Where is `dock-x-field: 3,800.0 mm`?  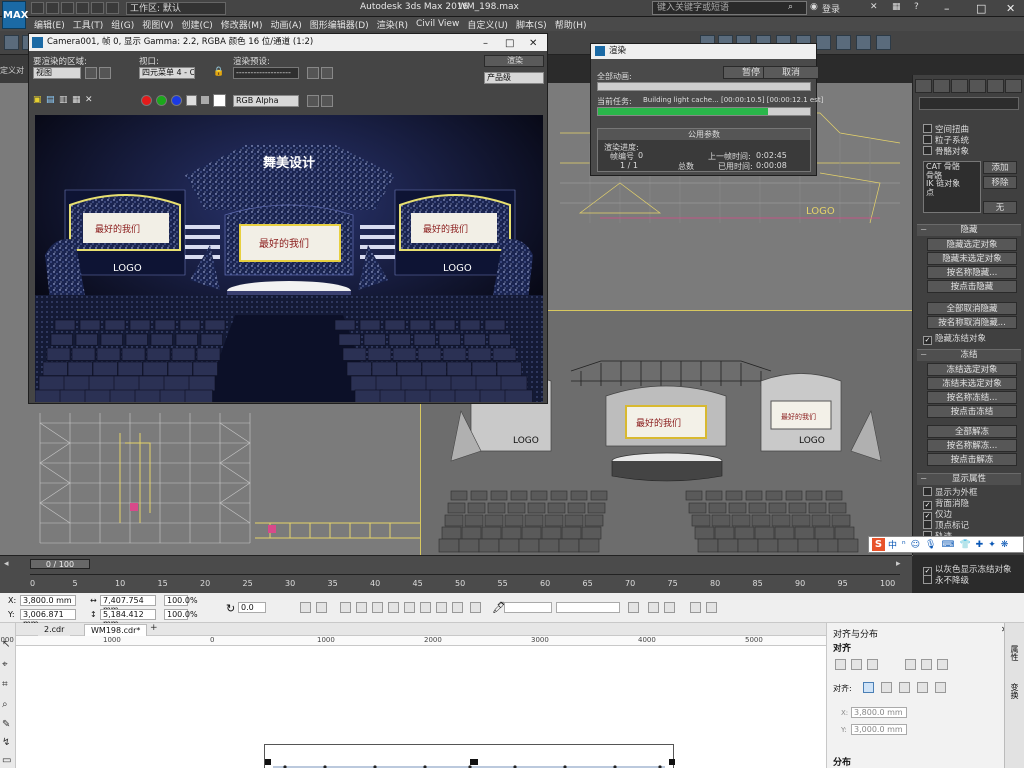
dock-x-field: 3,800.0 mm is located at coordinates (879, 712).